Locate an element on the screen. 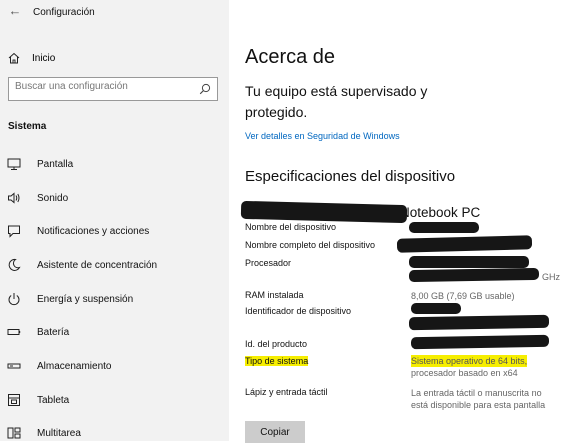 Image resolution: width=563 pixels, height=443 pixels. device-name-label: Nombre del dispositivo is located at coordinates (291, 227).